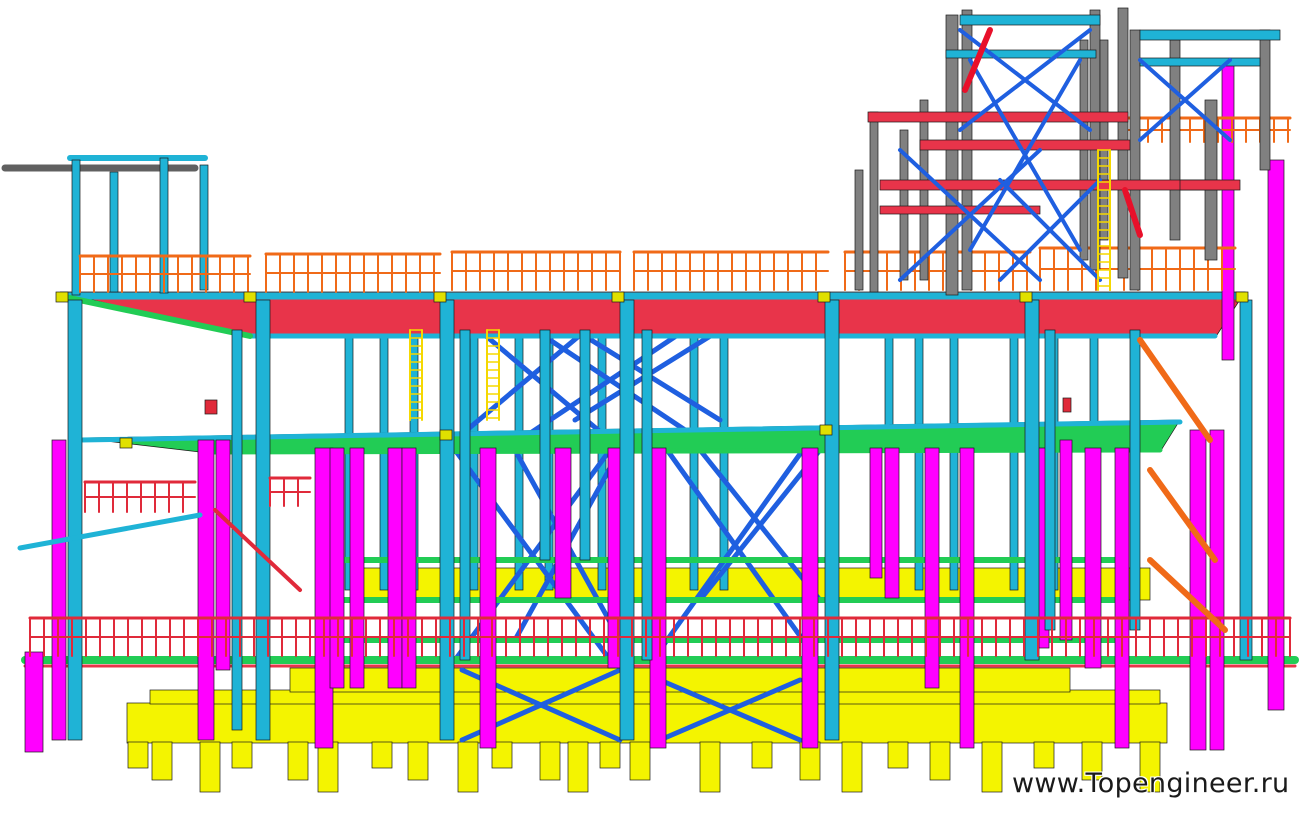  Describe the element at coordinates (647, 723) in the screenshot. I see `foundation-beam` at that location.